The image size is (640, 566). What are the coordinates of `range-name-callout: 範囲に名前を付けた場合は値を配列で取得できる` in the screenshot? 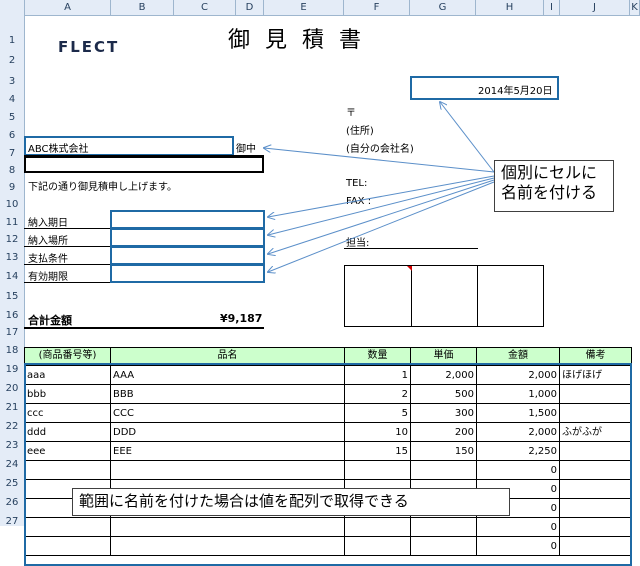 It's located at (291, 502).